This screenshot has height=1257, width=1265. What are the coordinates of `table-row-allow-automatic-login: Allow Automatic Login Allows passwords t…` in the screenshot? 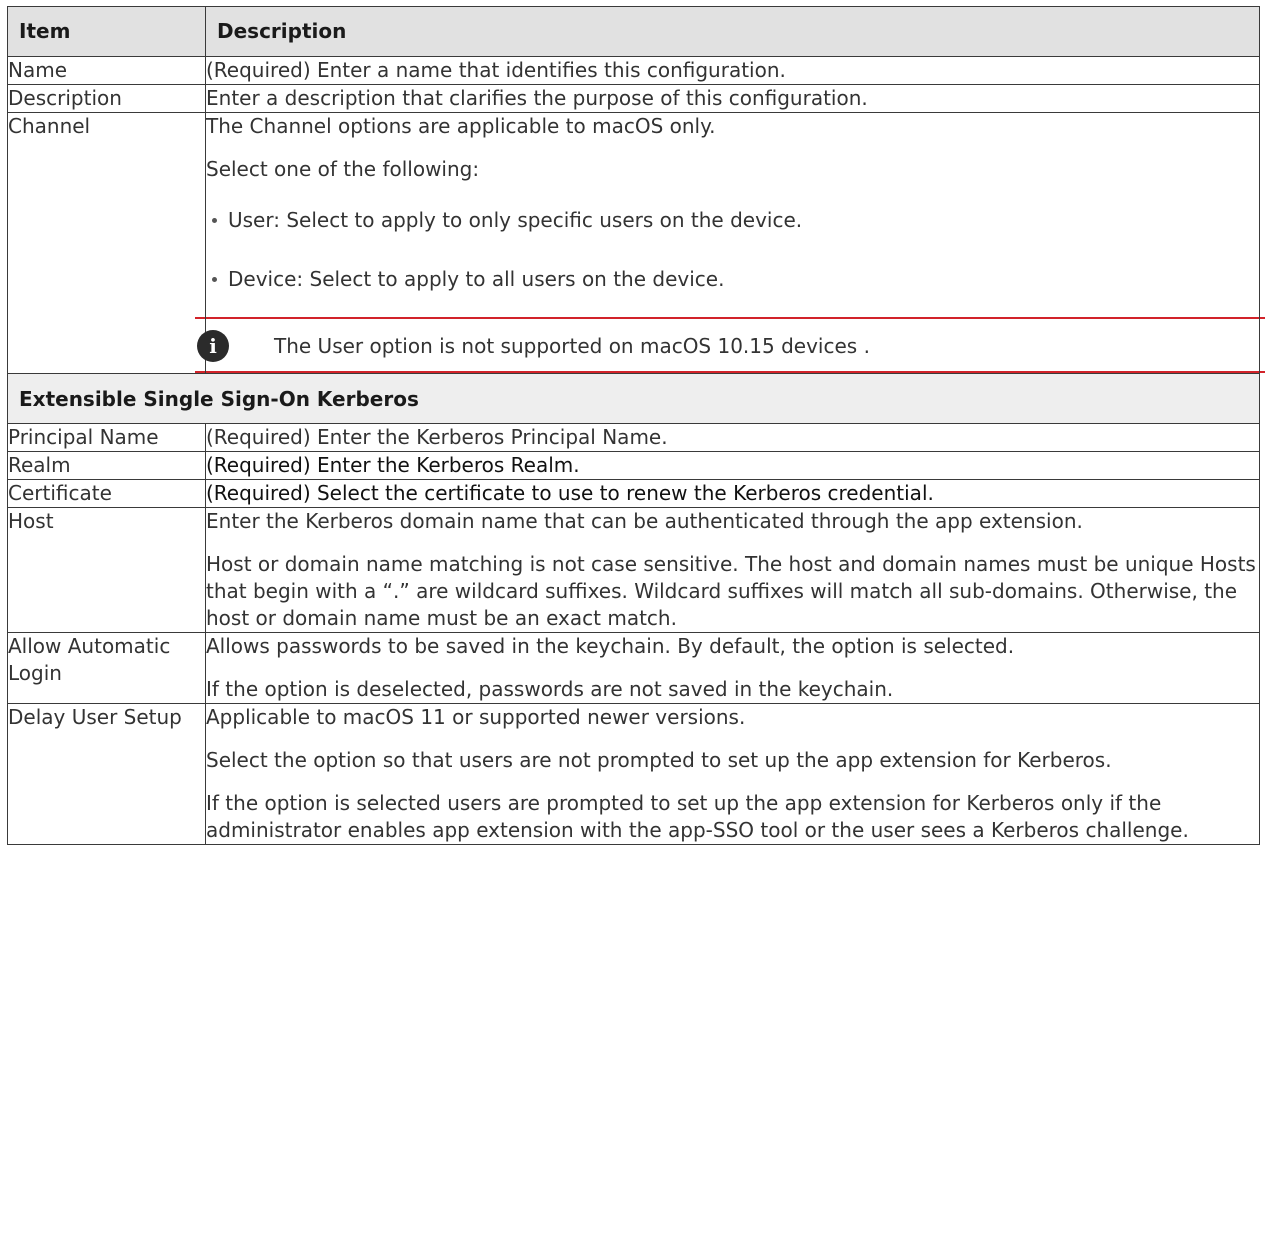 It's located at (633, 668).